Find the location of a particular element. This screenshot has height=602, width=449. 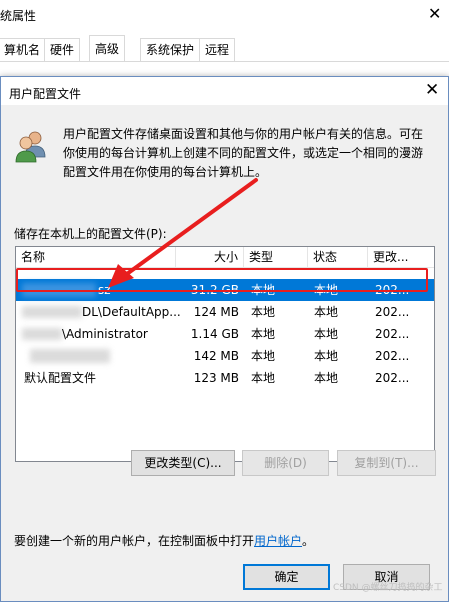

create-account-hint: 要创建一个新的用户帐户，在控制面板中打开用户帐户。 is located at coordinates (164, 540).